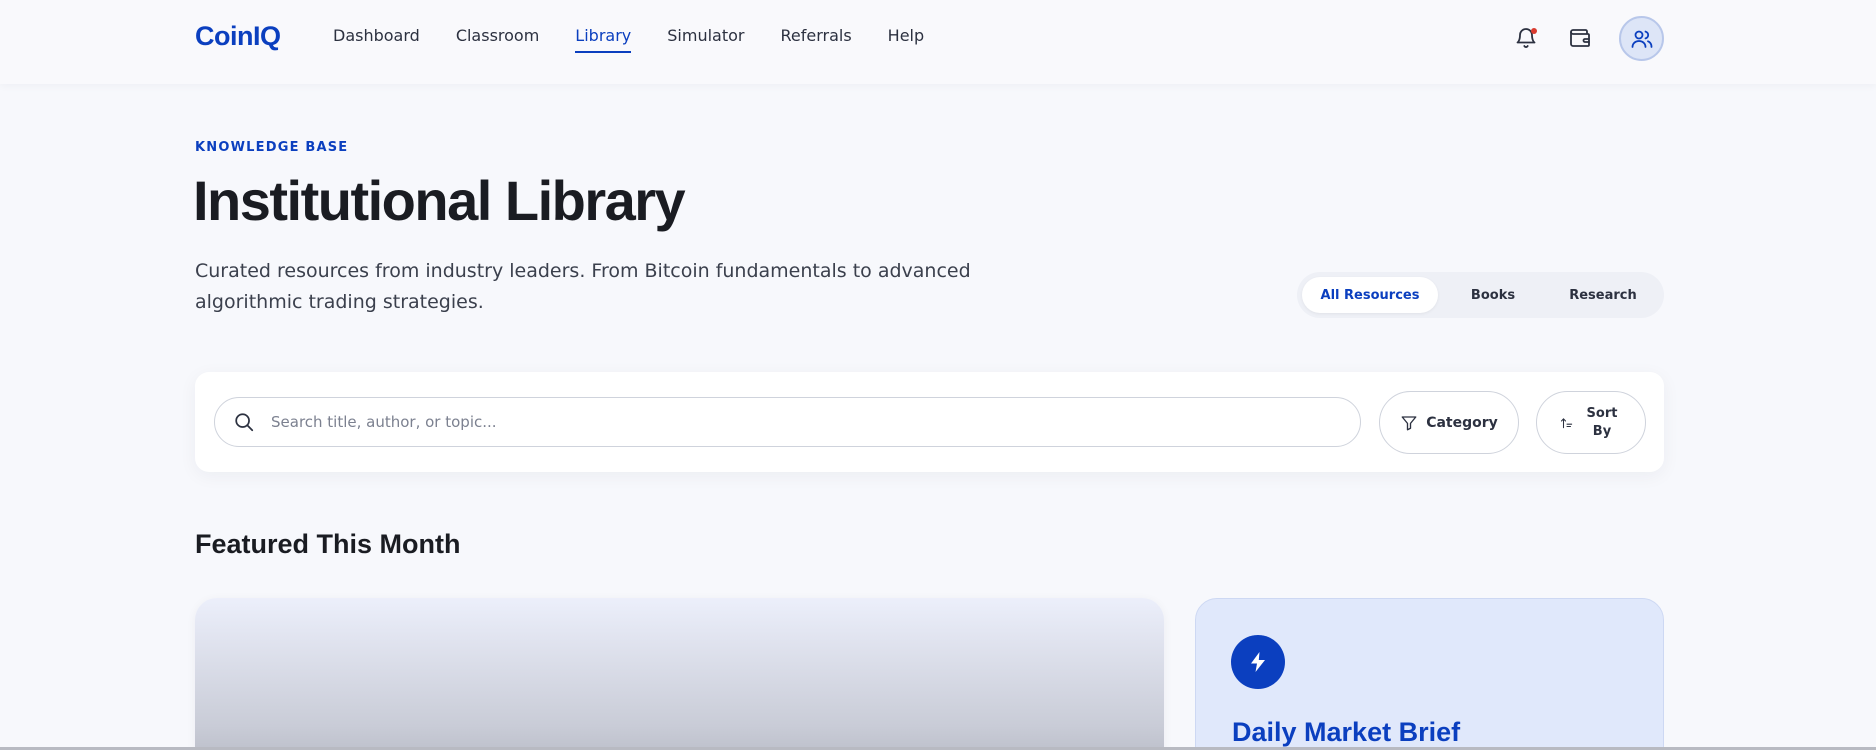 The image size is (1876, 750). I want to click on nav-item-library: Library, so click(603, 39).